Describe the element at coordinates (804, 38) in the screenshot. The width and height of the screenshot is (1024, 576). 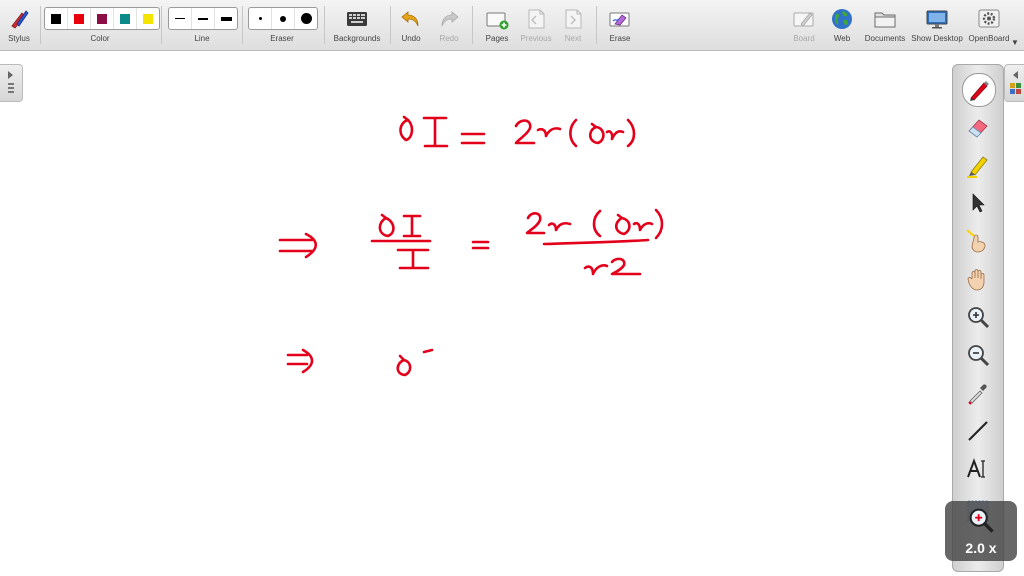
I see `board-label: Board` at that location.